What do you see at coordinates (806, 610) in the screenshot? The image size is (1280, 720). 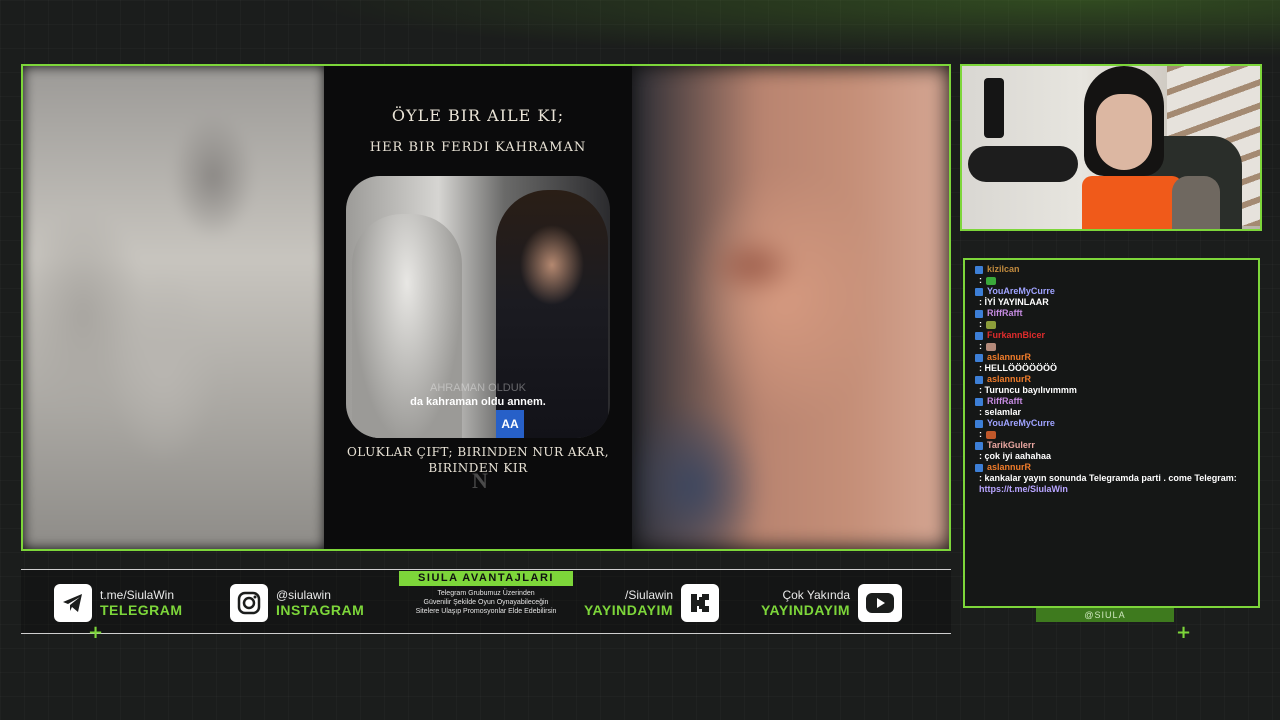 I see `youtube-label: YAYINDAYIM` at bounding box center [806, 610].